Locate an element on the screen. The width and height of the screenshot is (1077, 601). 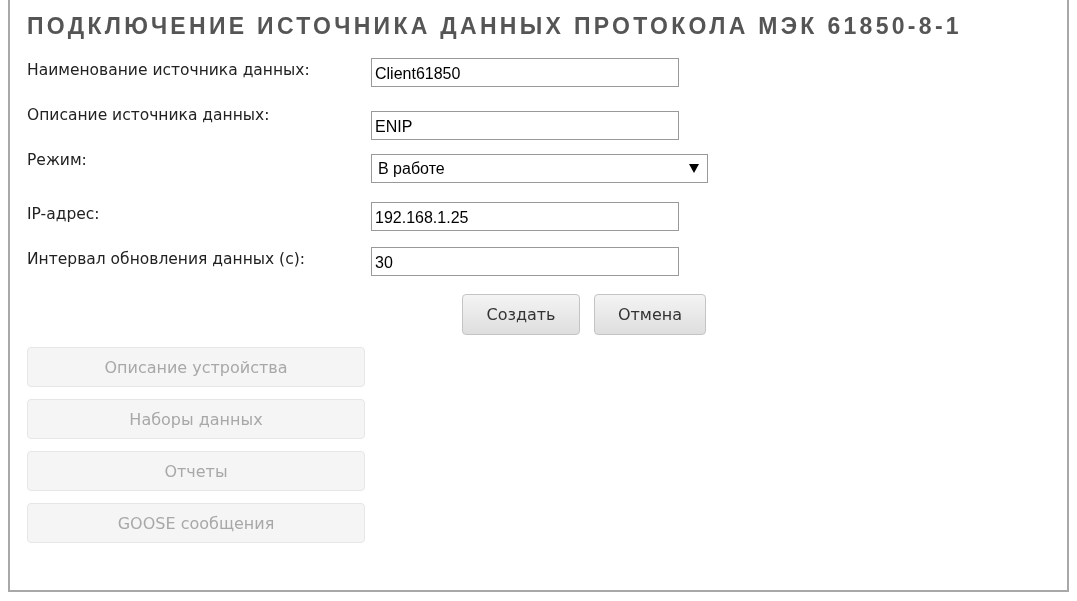
input-field: 192.168.1.25 is located at coordinates (525, 216).